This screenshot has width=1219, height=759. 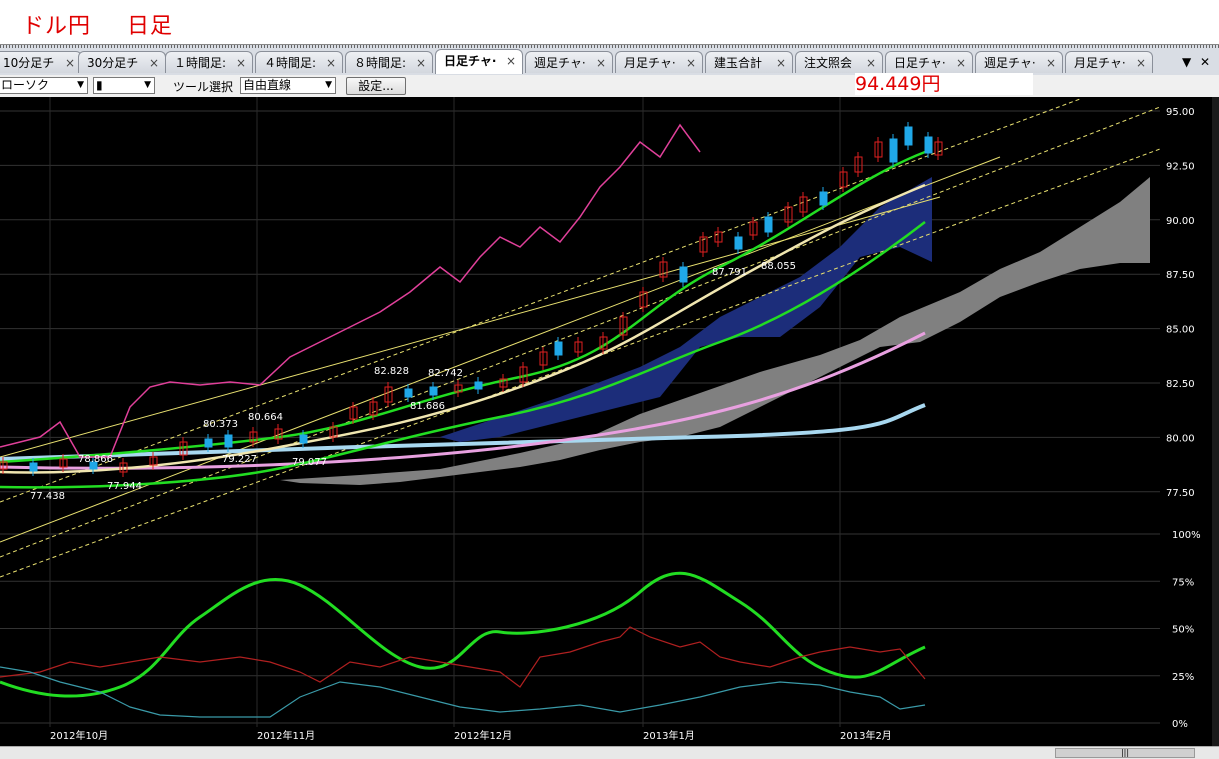 What do you see at coordinates (124, 85) in the screenshot?
I see `candle-style-select: ▮ ▼` at bounding box center [124, 85].